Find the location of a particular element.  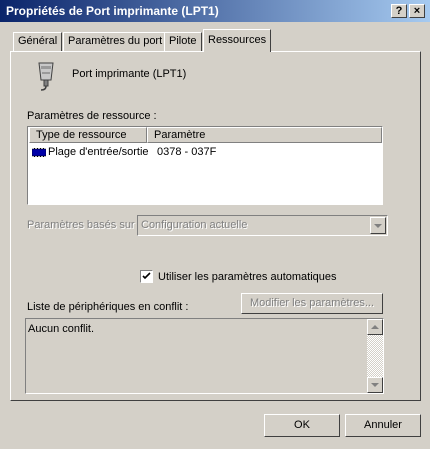

column-header-setting: Paramètre is located at coordinates (264, 135).